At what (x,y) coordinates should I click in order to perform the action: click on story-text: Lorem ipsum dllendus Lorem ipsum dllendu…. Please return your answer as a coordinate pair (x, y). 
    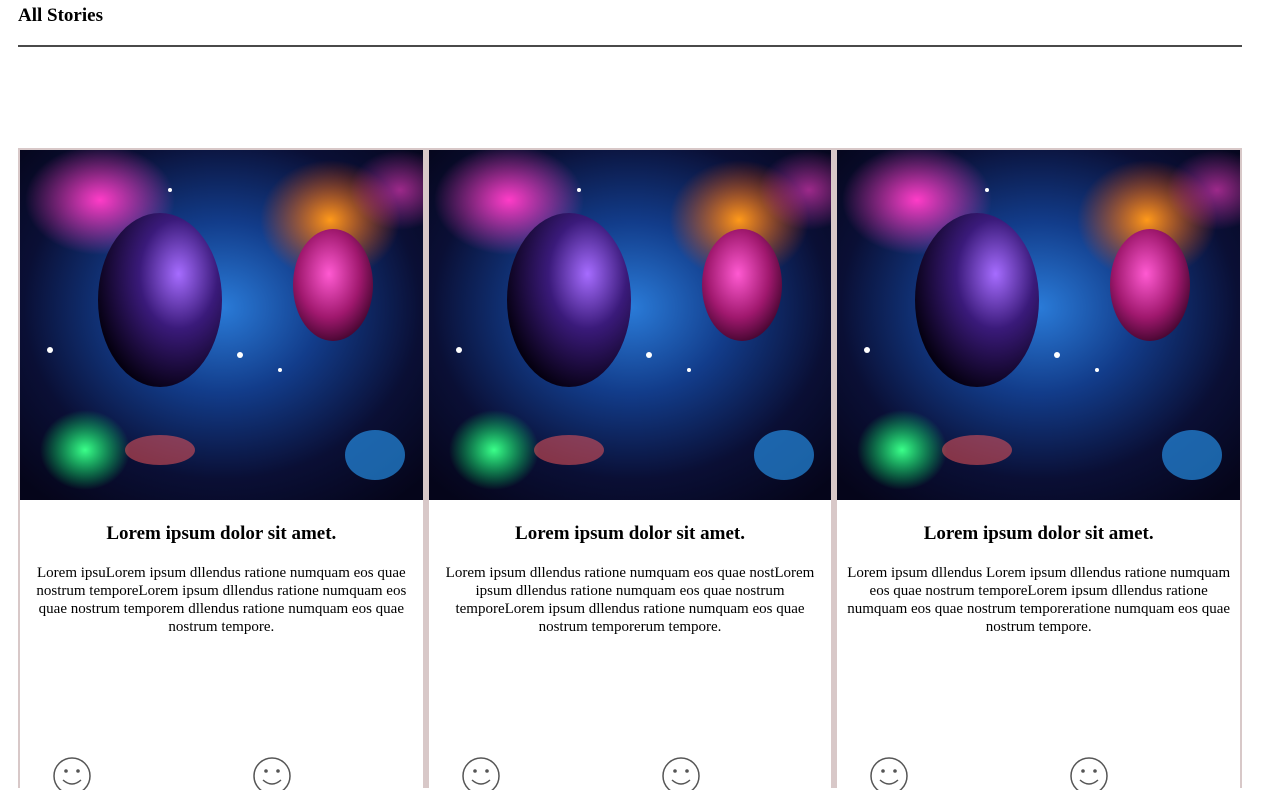
    Looking at the image, I should click on (1039, 600).